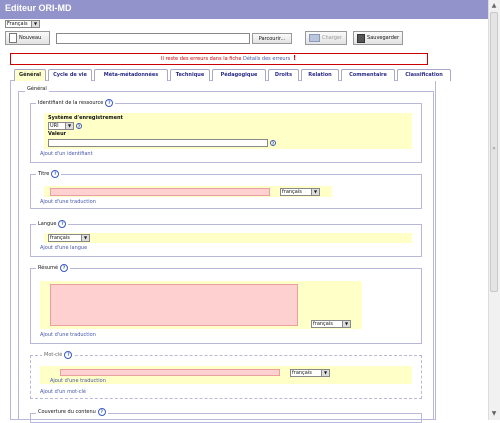  I want to click on scroll-up-icon: ▲, so click(494, 6).